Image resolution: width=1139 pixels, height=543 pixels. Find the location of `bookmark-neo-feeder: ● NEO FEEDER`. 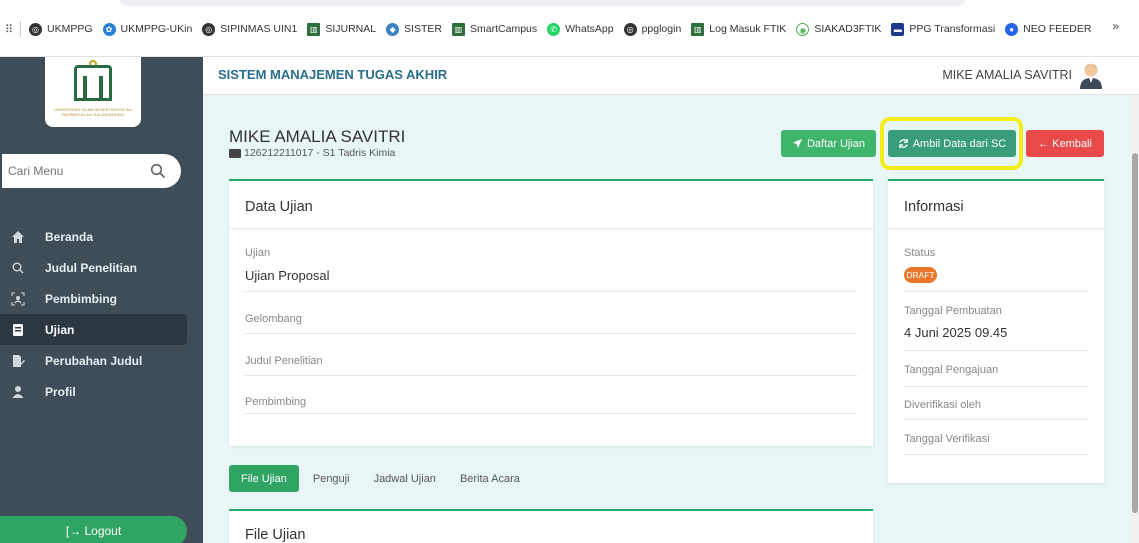

bookmark-neo-feeder: ● NEO FEEDER is located at coordinates (1048, 29).